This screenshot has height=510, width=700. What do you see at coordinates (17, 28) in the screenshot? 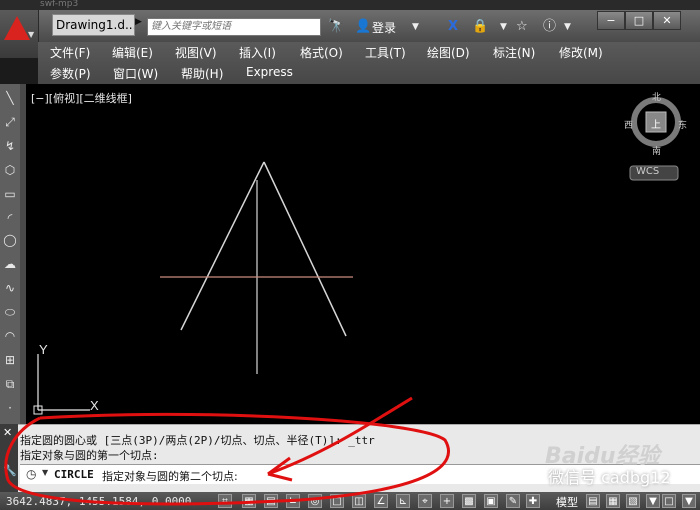
I see `autocad-logo-icon` at bounding box center [17, 28].